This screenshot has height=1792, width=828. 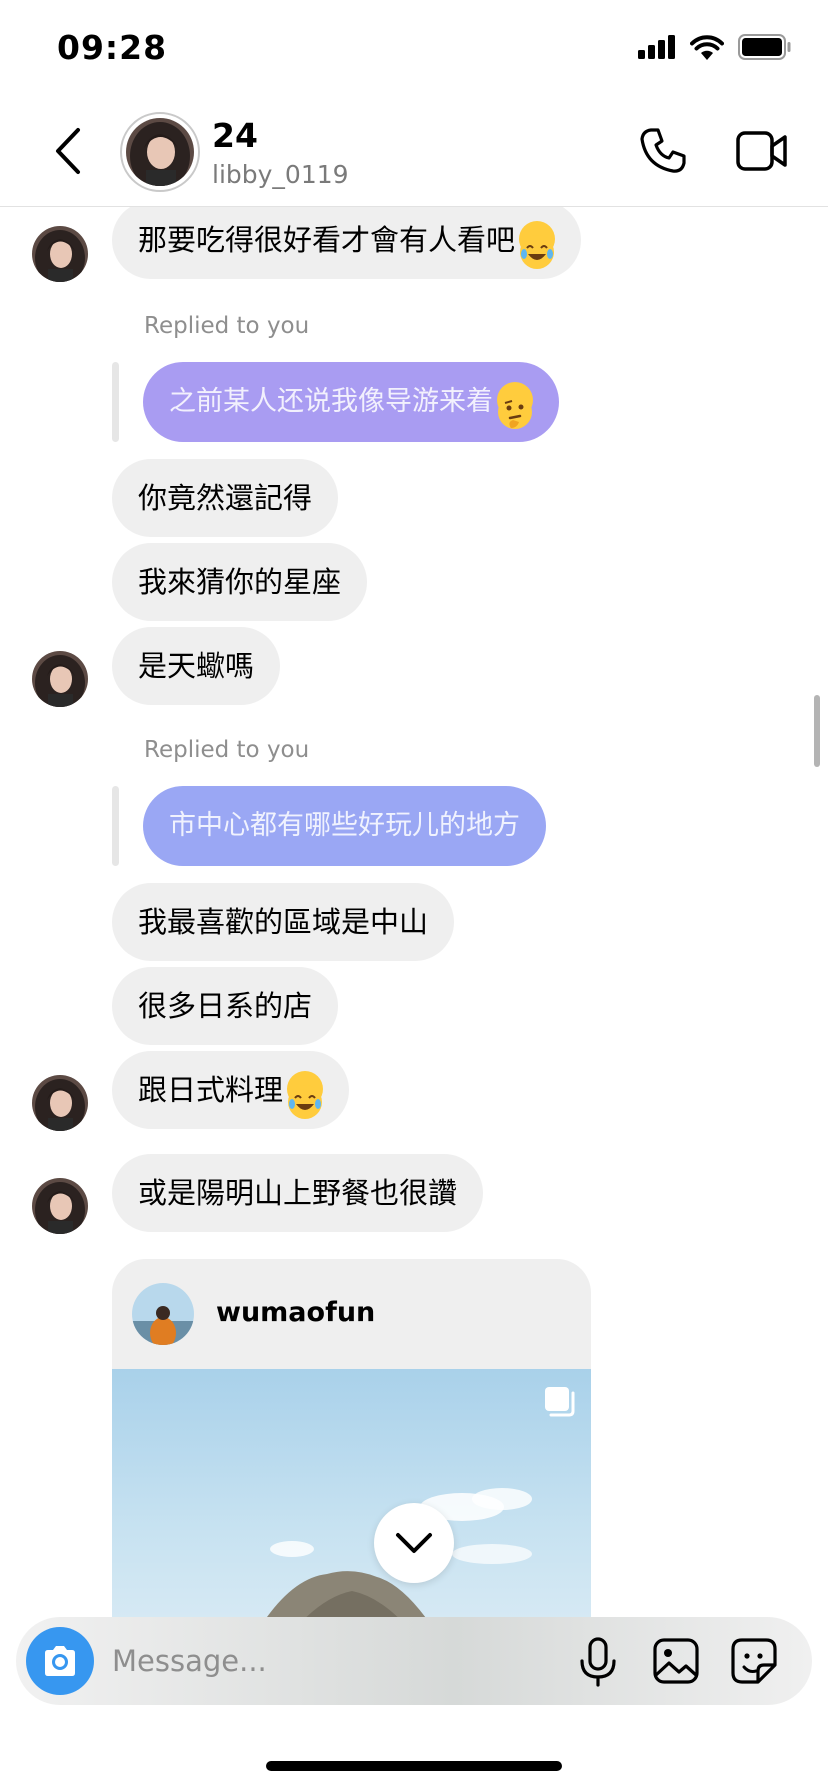 I want to click on quoted-message: 市中心都有哪些好玩儿的地方, so click(x=344, y=826).